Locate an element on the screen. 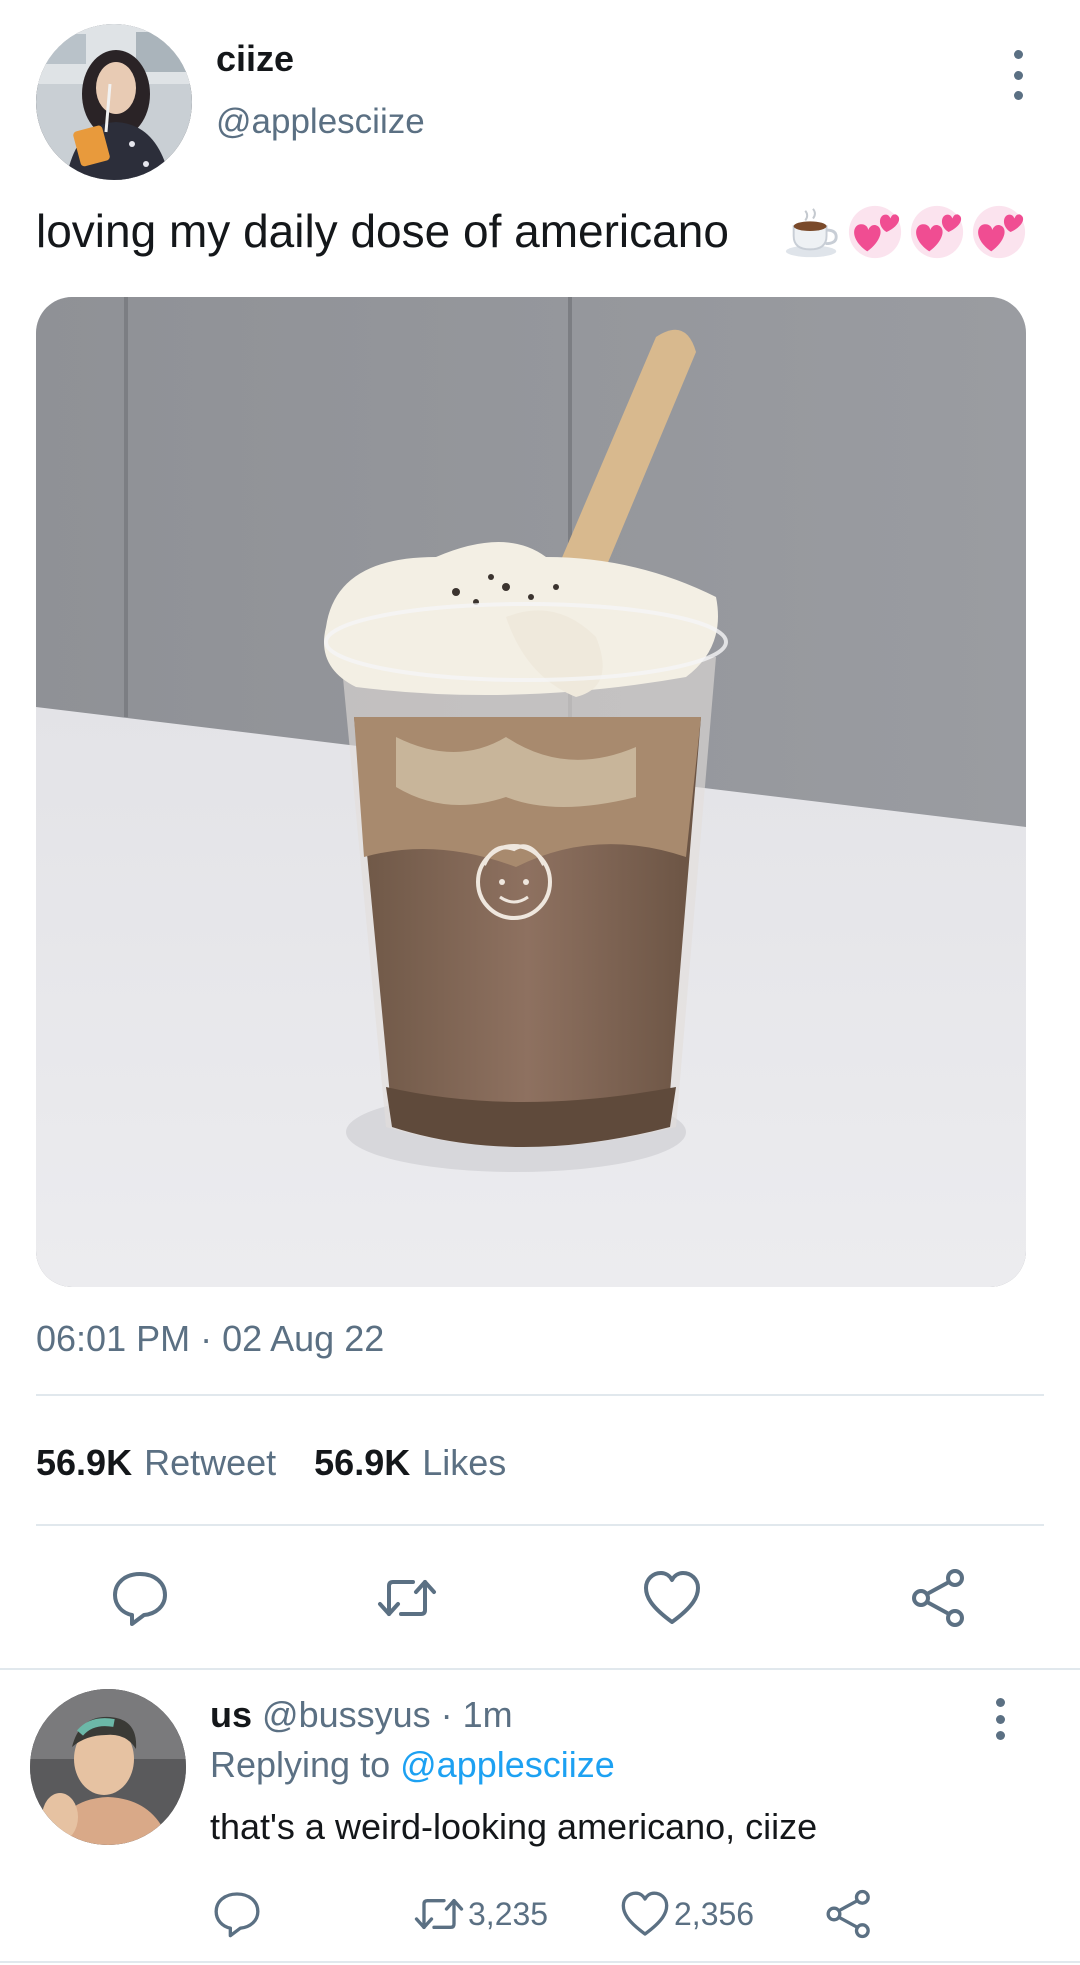 The height and width of the screenshot is (1965, 1080). reply-action-bar: 3,235 2,356 is located at coordinates (540, 1916).